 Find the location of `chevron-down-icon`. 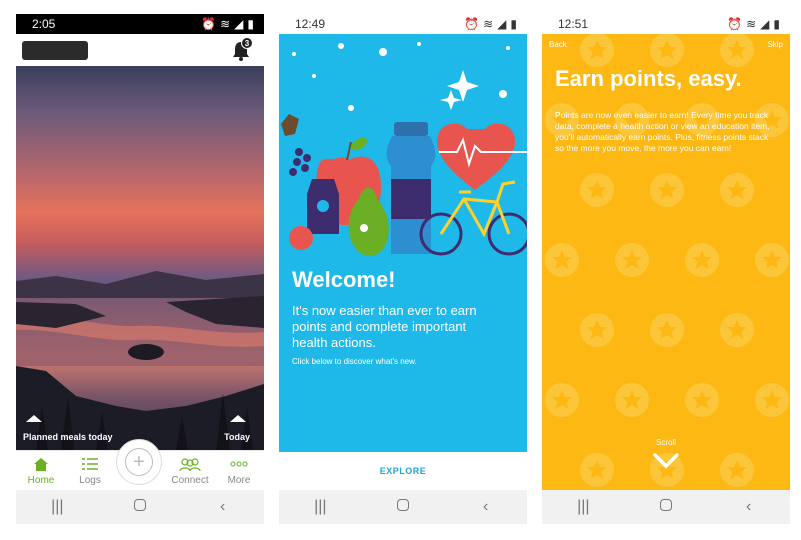

chevron-down-icon is located at coordinates (666, 461).